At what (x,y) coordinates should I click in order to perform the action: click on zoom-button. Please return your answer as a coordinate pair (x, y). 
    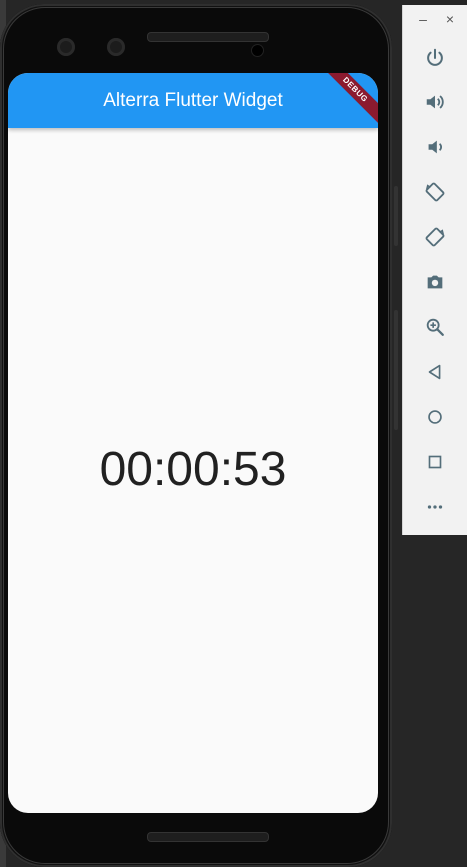
    Looking at the image, I should click on (435, 327).